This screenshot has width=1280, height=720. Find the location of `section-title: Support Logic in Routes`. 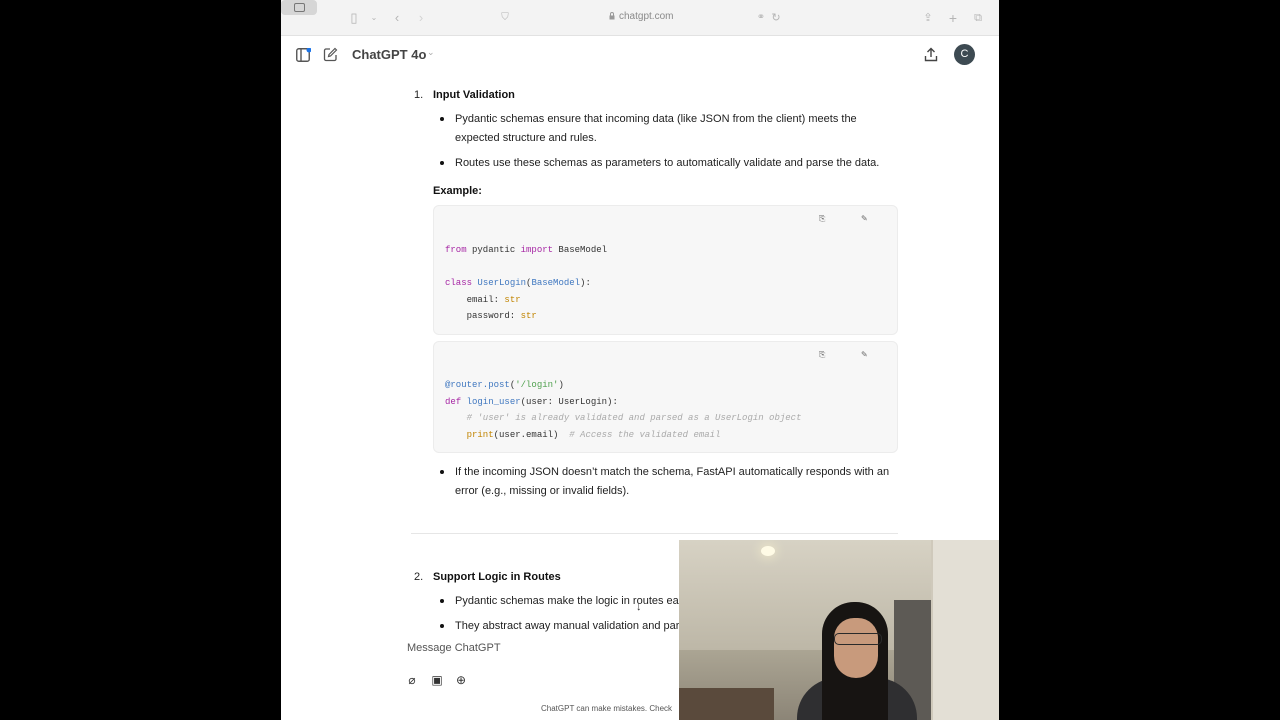

section-title: Support Logic in Routes is located at coordinates (497, 577).